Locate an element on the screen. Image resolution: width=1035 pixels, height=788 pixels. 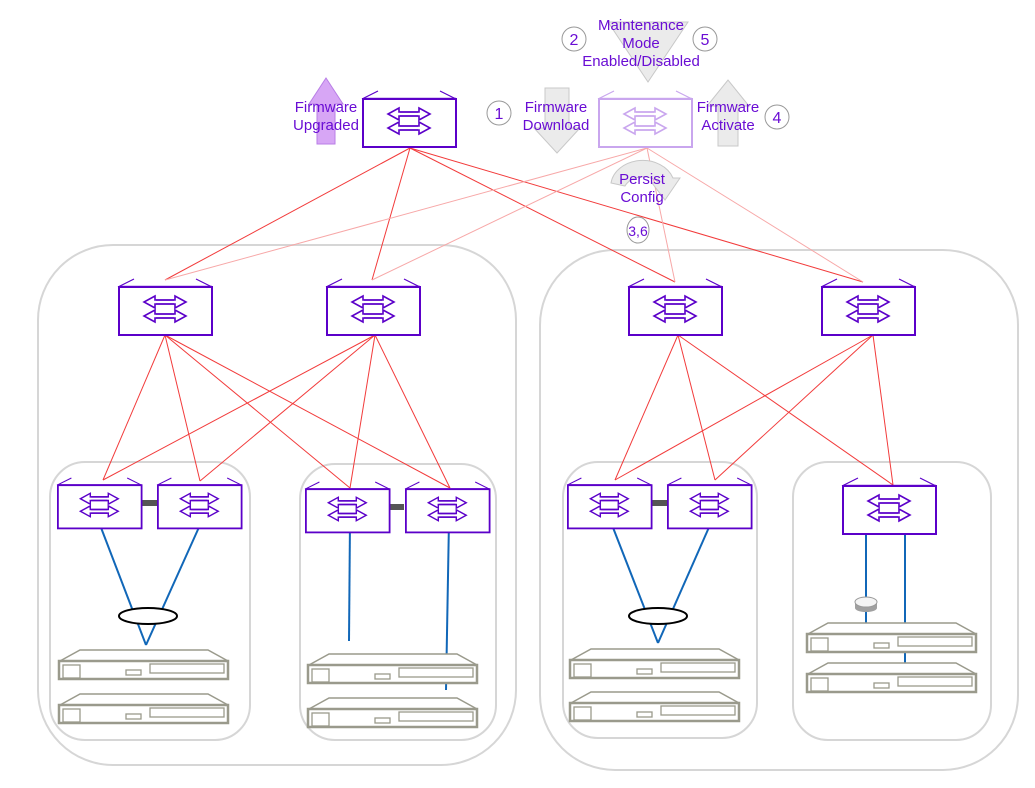
step-3-label-2: Config is located at coordinates (641, 197).